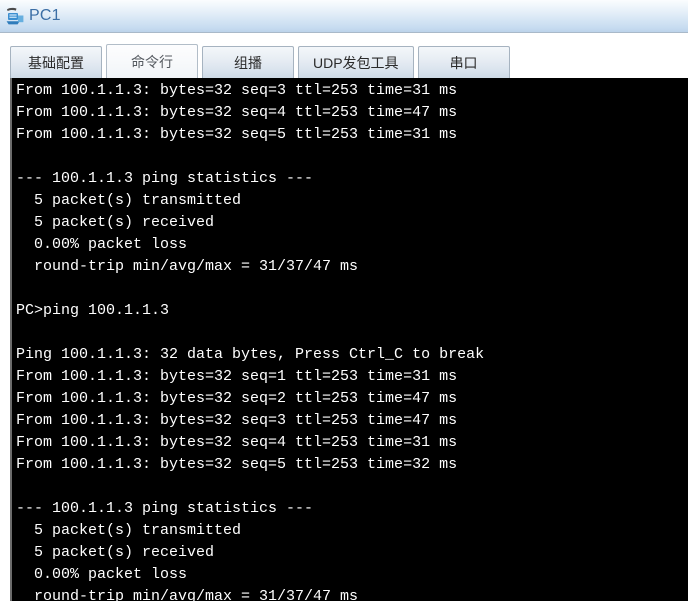  I want to click on tab-label: 基础配置, so click(56, 62).